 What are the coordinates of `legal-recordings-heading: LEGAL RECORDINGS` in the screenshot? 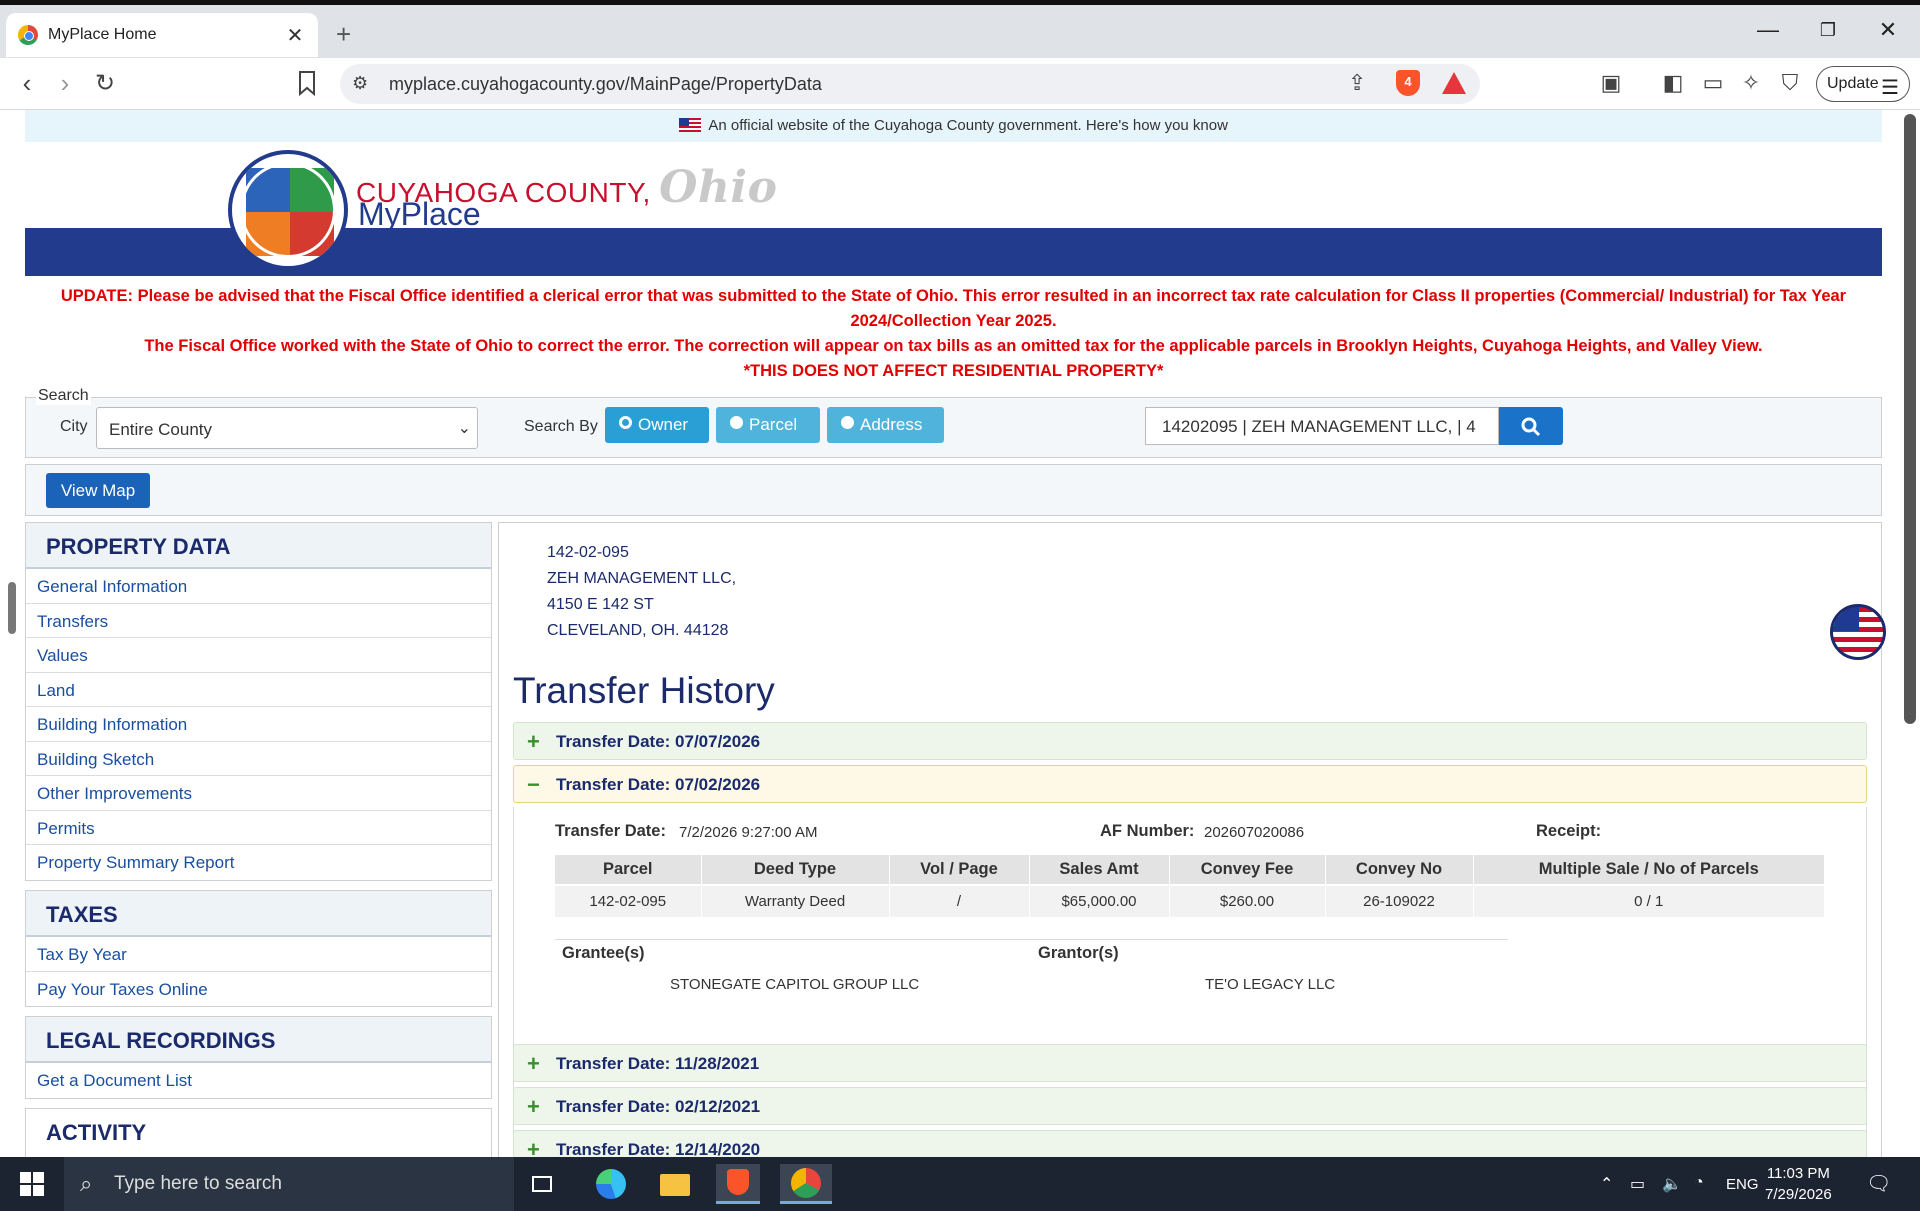 It's located at (258, 1040).